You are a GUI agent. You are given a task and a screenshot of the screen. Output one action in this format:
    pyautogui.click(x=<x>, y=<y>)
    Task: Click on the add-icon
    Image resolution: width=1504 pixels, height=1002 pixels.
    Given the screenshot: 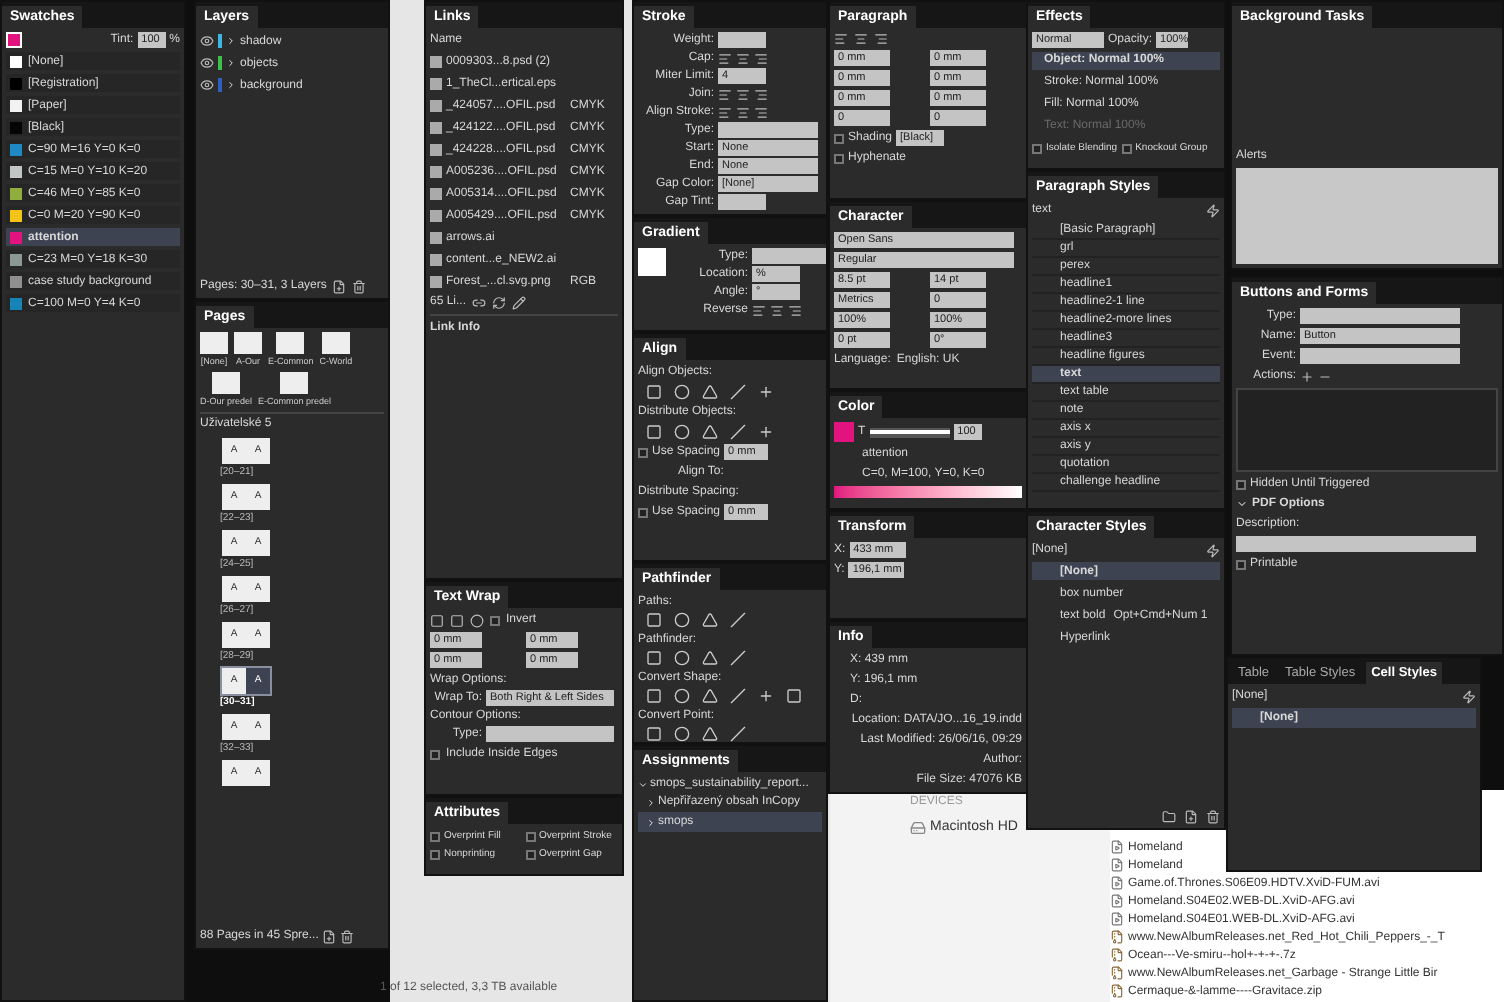 What is the action you would take?
    pyautogui.click(x=1307, y=376)
    